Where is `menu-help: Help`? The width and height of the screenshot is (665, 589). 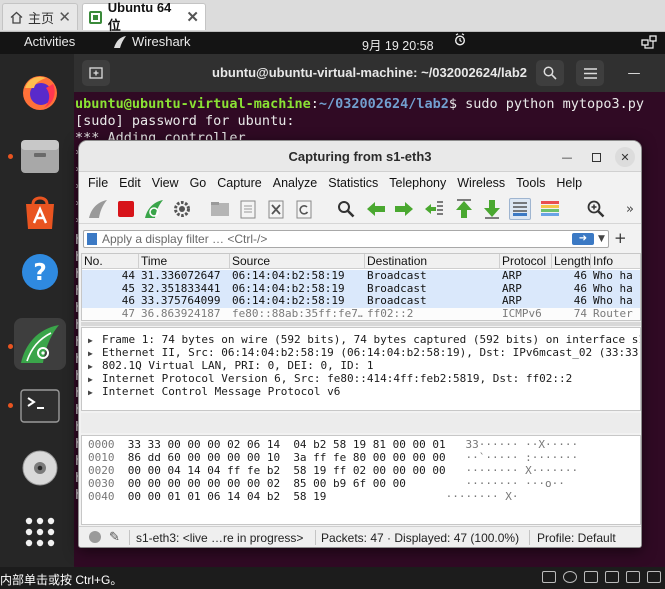 menu-help: Help is located at coordinates (569, 183).